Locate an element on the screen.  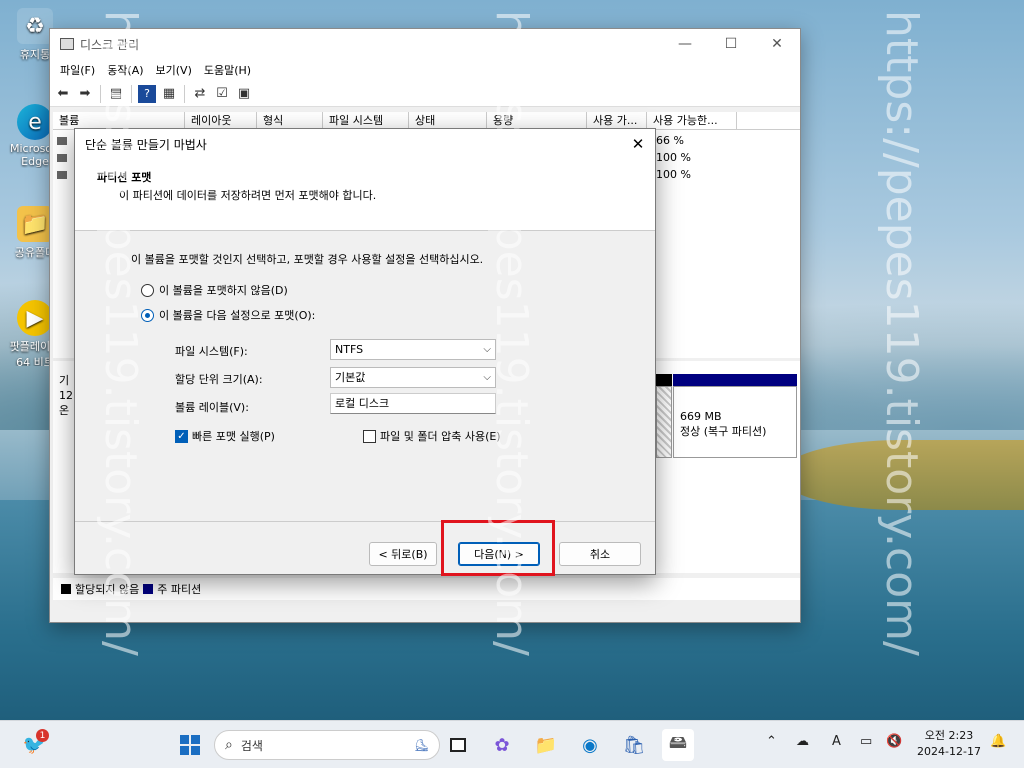
allocation-unit-value: 기본값 is located at coordinates (350, 377).